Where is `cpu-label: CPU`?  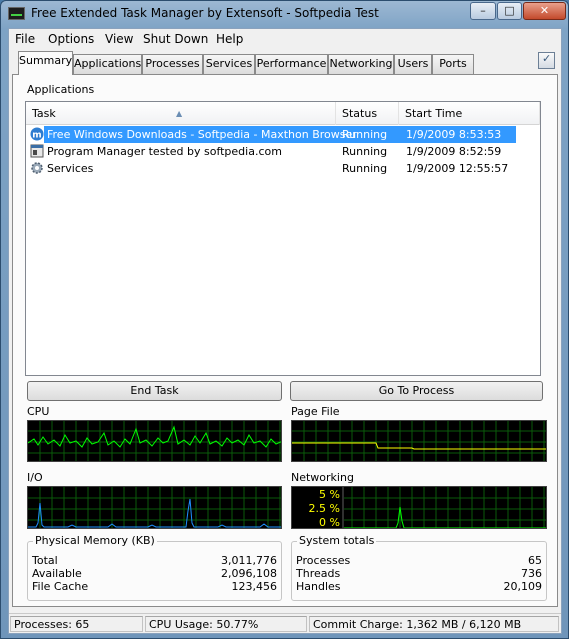 cpu-label: CPU is located at coordinates (38, 411).